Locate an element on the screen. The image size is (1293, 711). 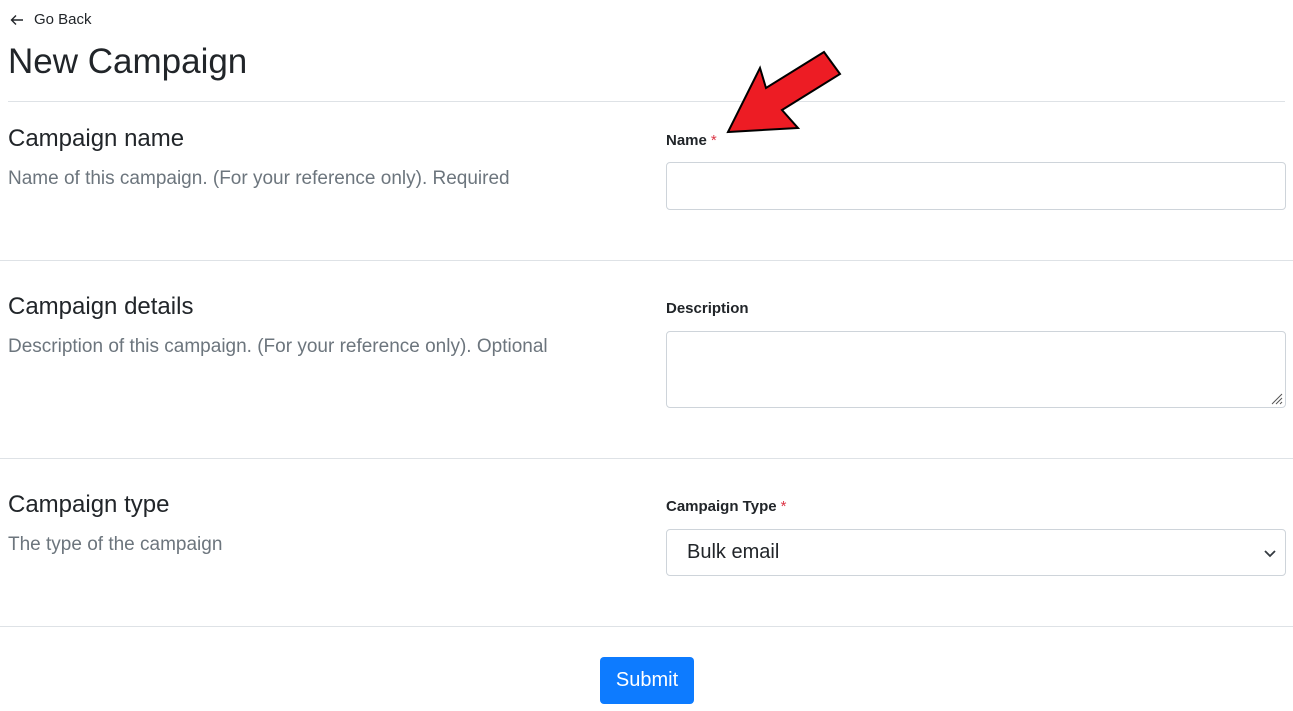
name-field-label: Name * is located at coordinates (691, 140).